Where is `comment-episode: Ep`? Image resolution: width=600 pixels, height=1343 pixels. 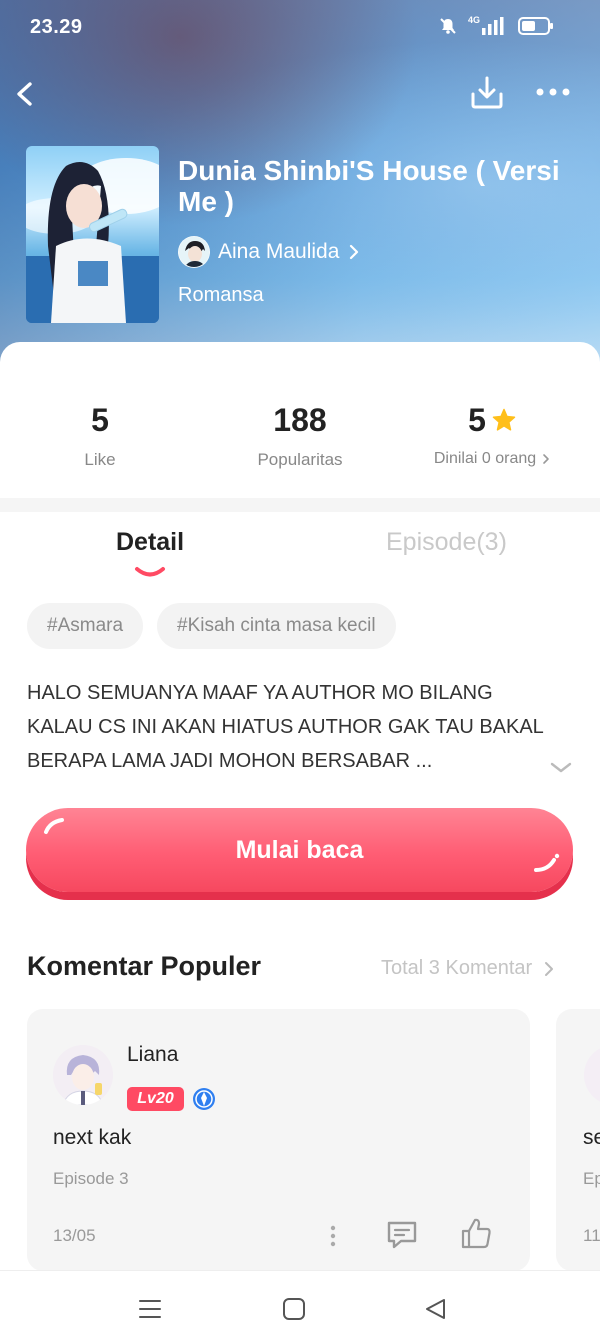 comment-episode: Ep is located at coordinates (591, 1178).